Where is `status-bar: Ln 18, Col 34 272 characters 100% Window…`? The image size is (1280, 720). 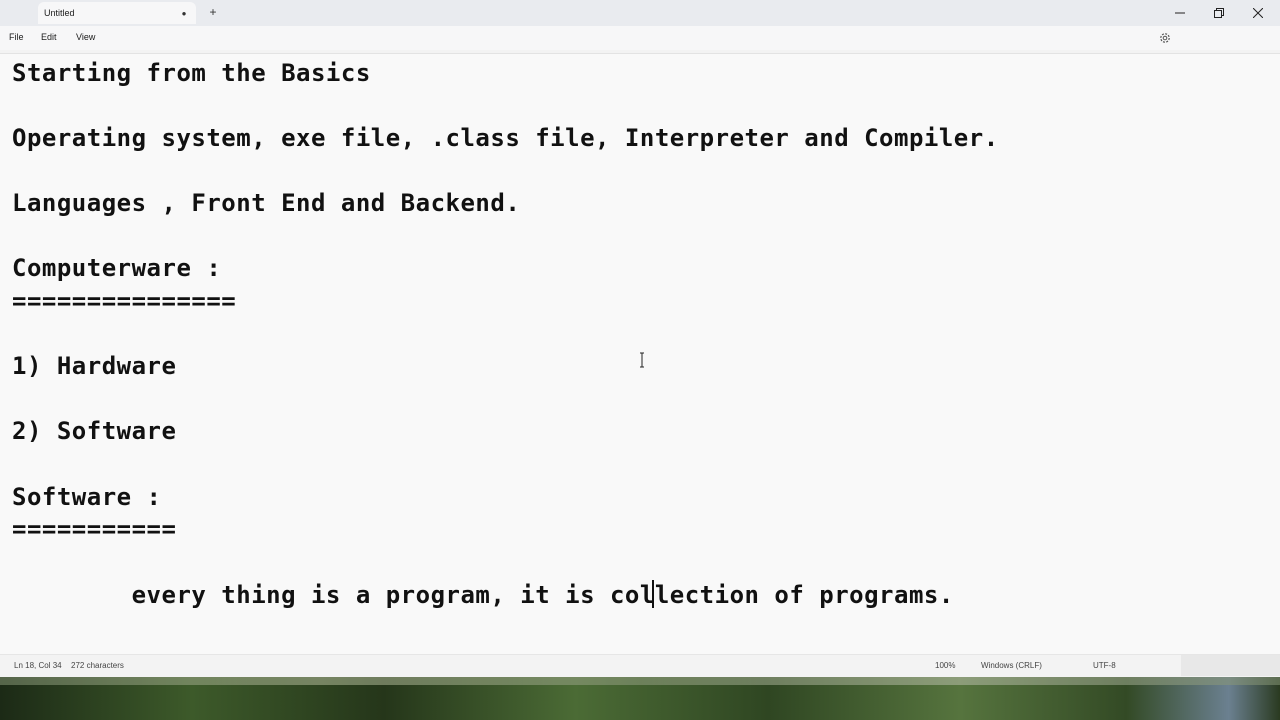 status-bar: Ln 18, Col 34 272 characters 100% Window… is located at coordinates (640, 665).